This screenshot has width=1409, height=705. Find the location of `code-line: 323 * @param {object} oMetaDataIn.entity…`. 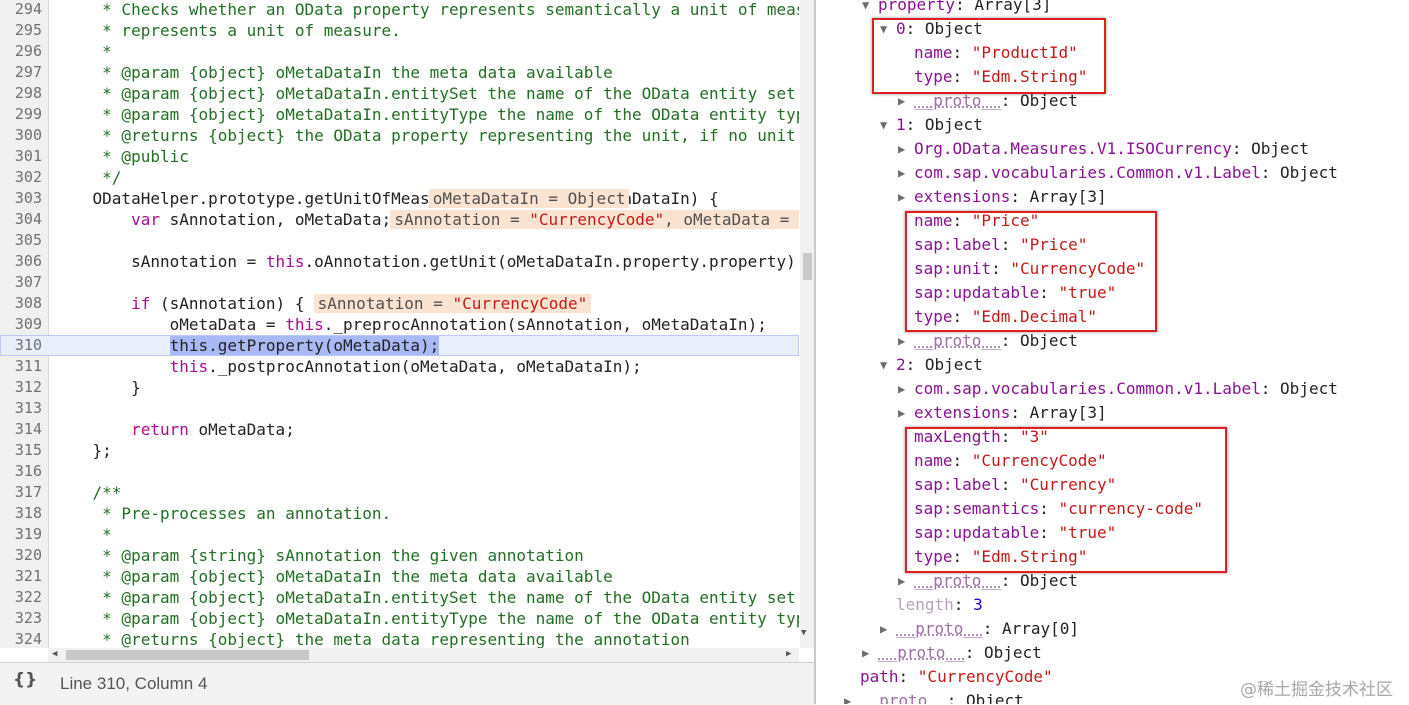

code-line: 323 * @param {object} oMetaDataIn.entity… is located at coordinates (399, 618).